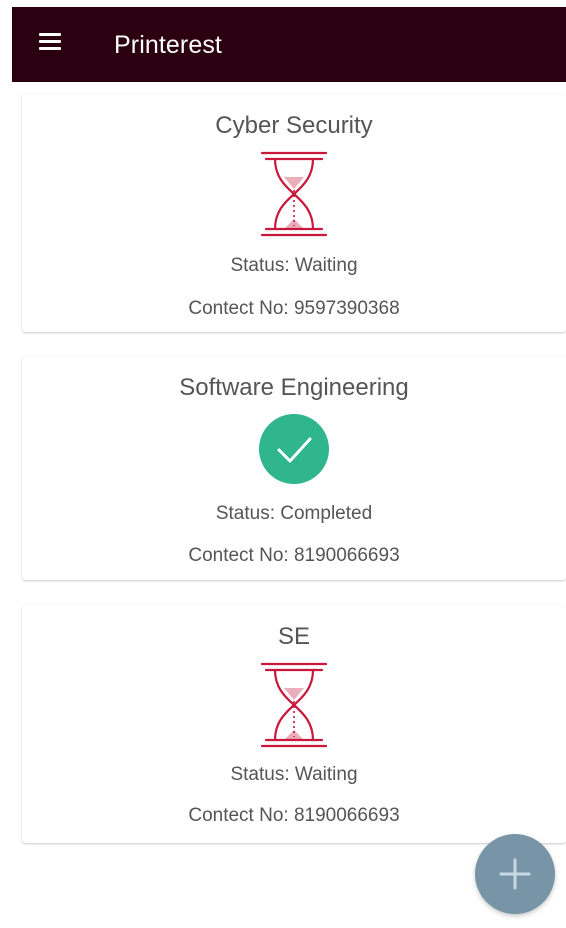  I want to click on card-title: SE, so click(293, 636).